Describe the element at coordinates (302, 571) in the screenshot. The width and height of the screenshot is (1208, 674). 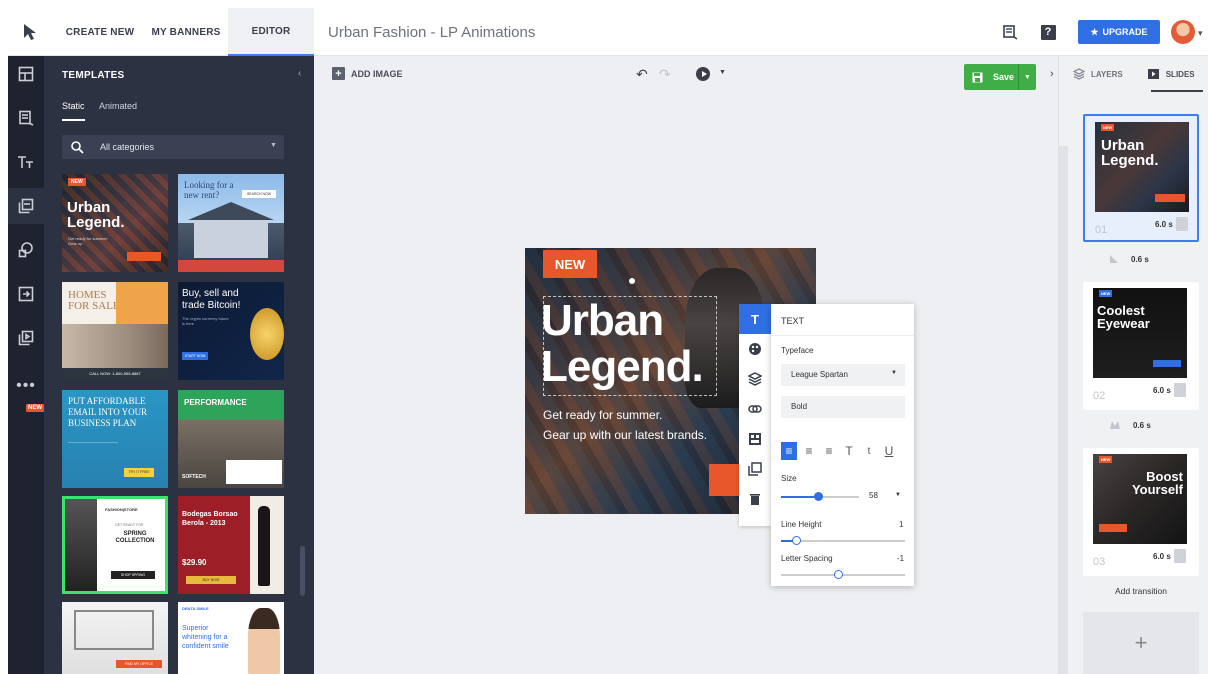
I see `panel-scrollbar` at that location.